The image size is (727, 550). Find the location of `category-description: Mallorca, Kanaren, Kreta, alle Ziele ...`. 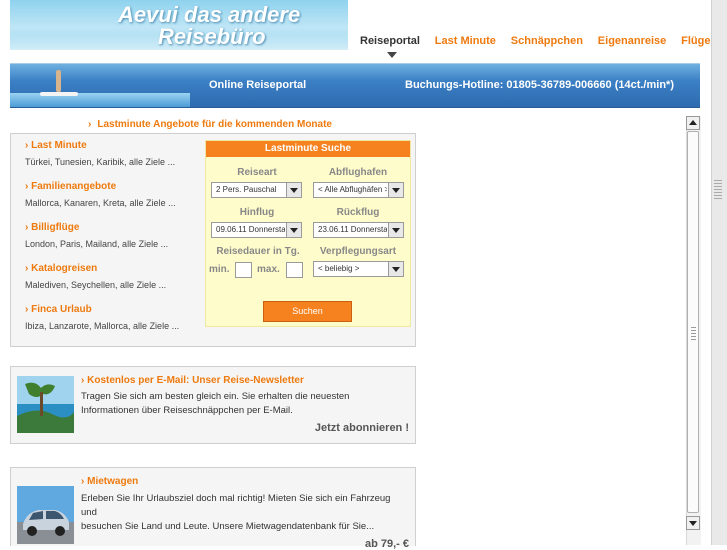

category-description: Mallorca, Kanaren, Kreta, alle Ziele ... is located at coordinates (100, 203).